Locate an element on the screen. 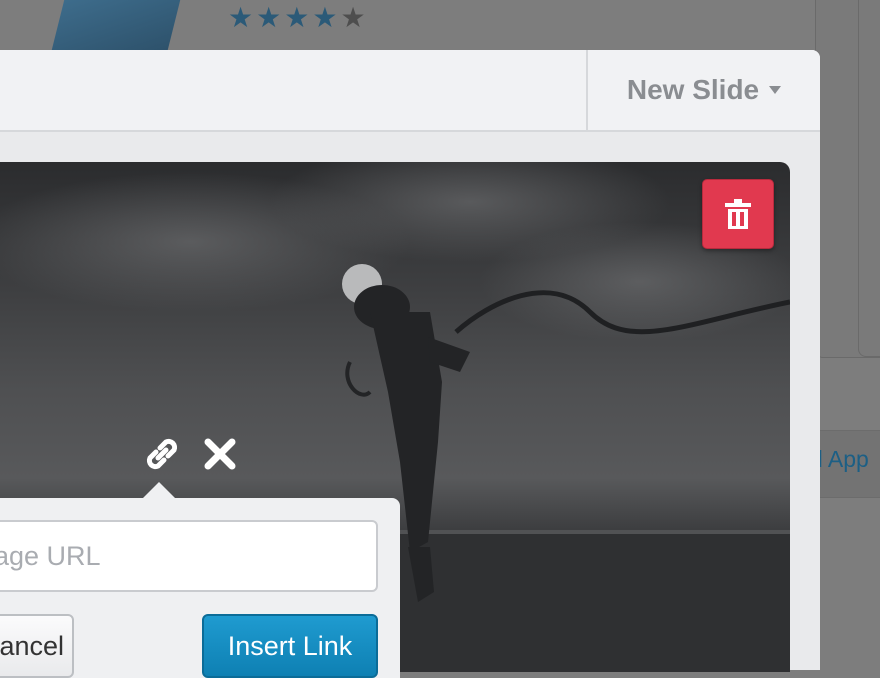  link-icon is located at coordinates (162, 454).